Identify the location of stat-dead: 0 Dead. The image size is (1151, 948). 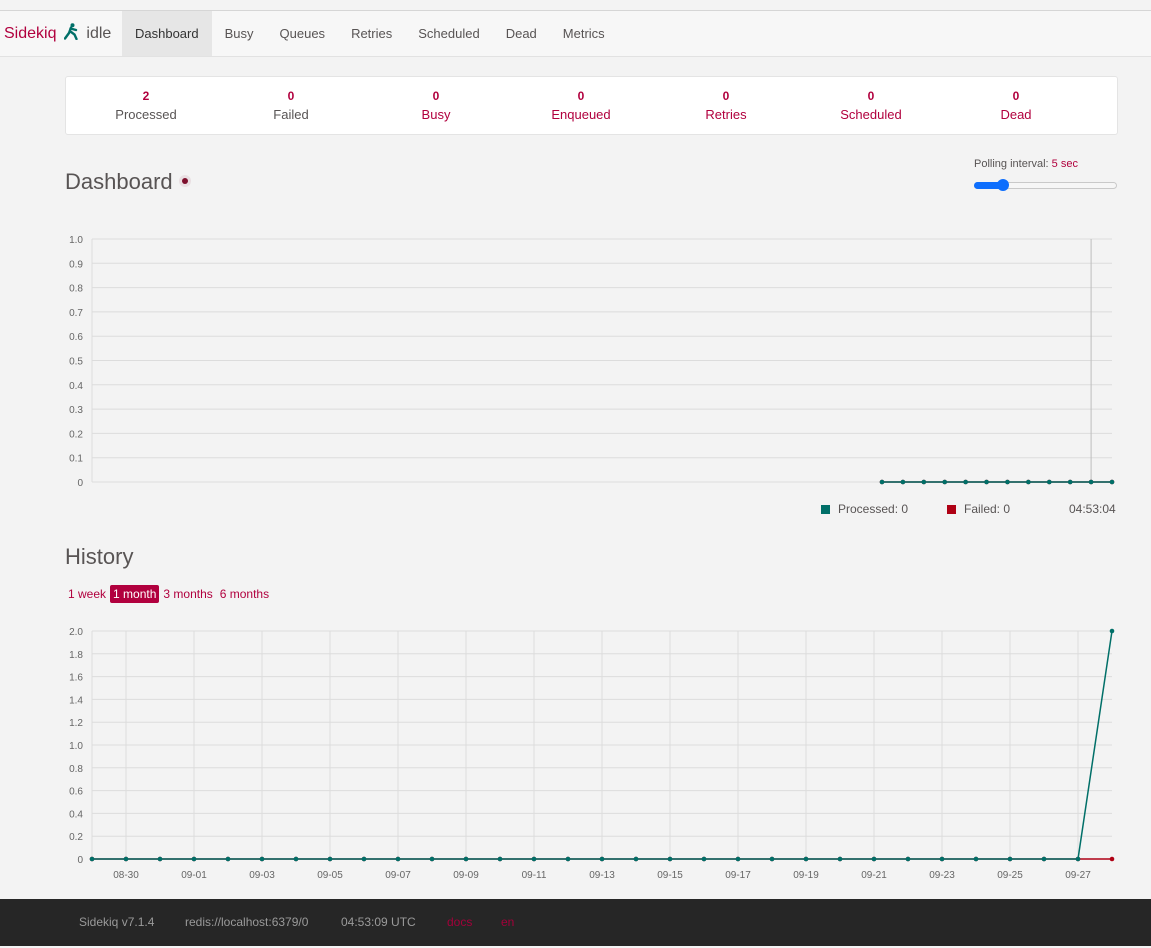
(1016, 106).